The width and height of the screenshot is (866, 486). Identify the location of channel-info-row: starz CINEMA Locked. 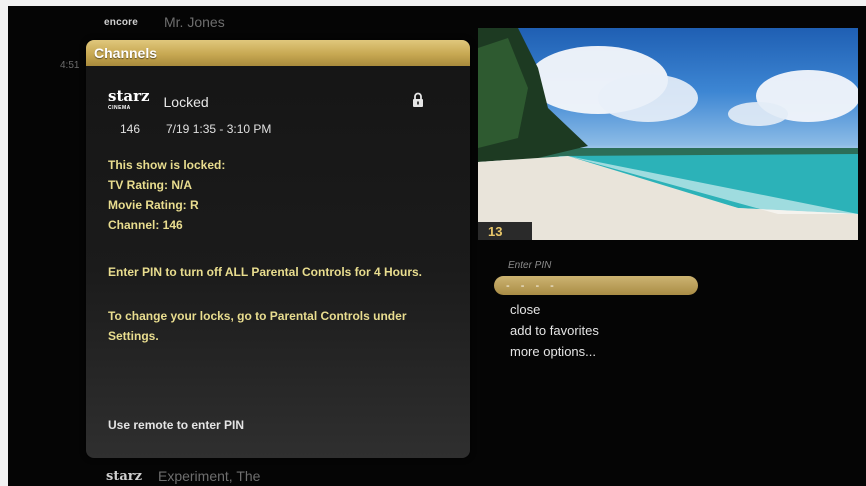
(158, 101).